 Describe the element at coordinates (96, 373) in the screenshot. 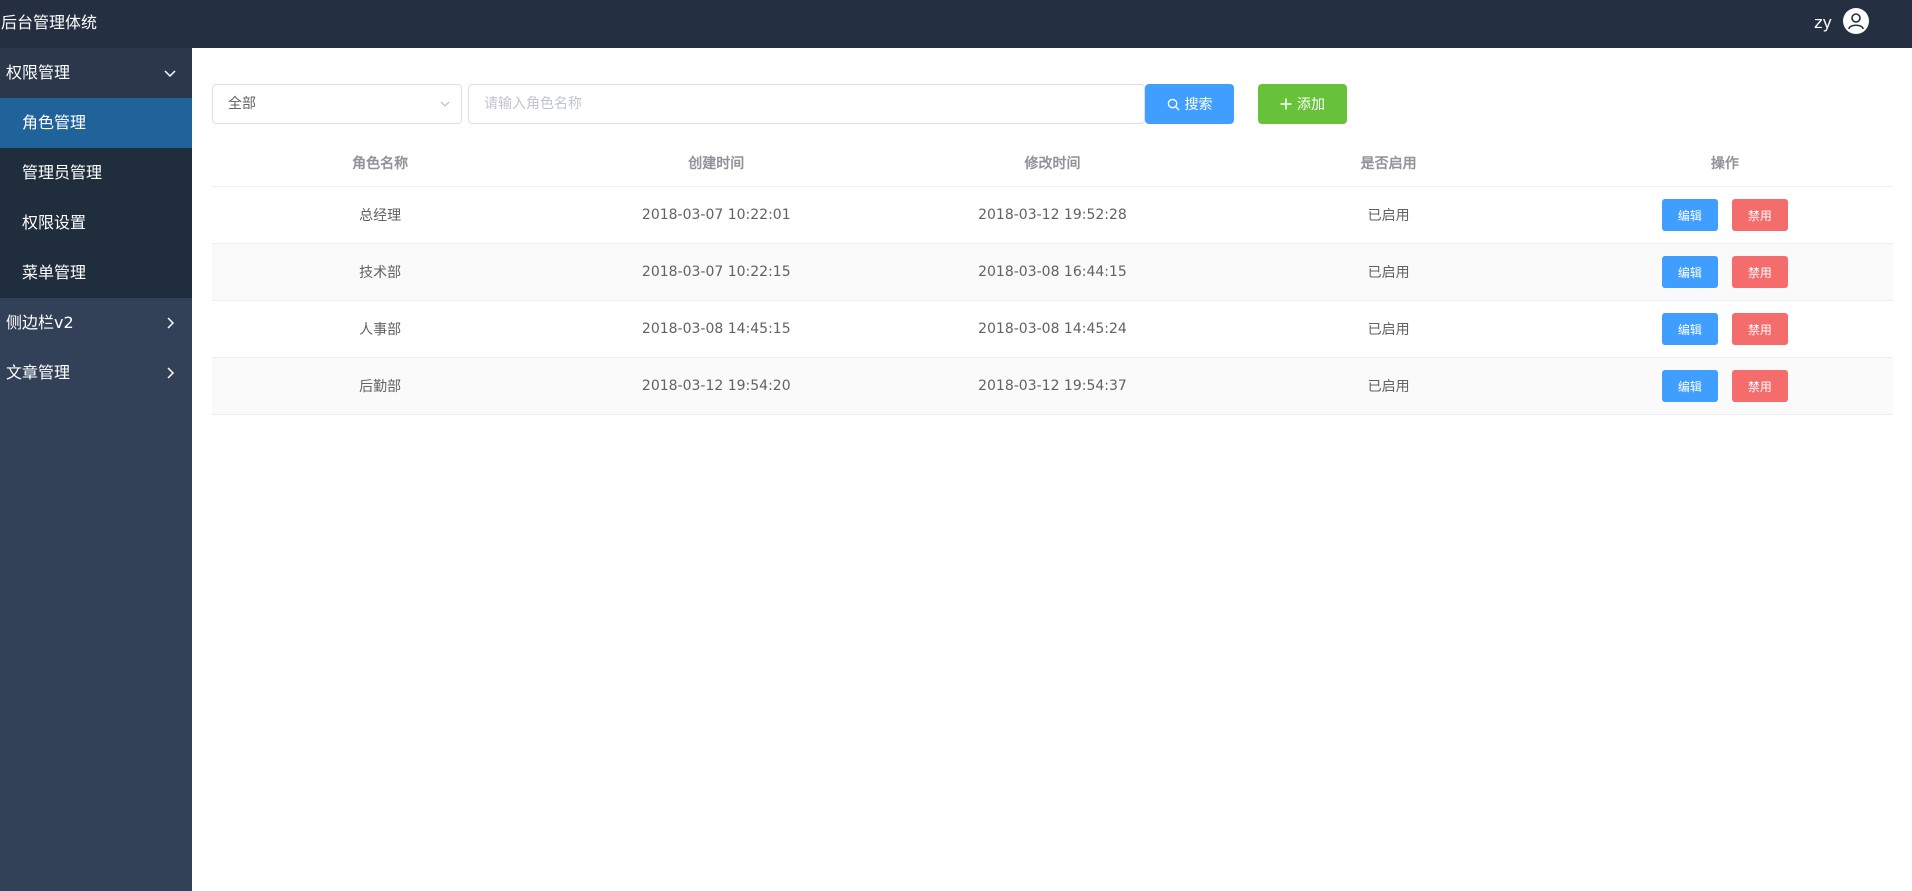

I see `sidebar-group-articles: 文章管理` at that location.